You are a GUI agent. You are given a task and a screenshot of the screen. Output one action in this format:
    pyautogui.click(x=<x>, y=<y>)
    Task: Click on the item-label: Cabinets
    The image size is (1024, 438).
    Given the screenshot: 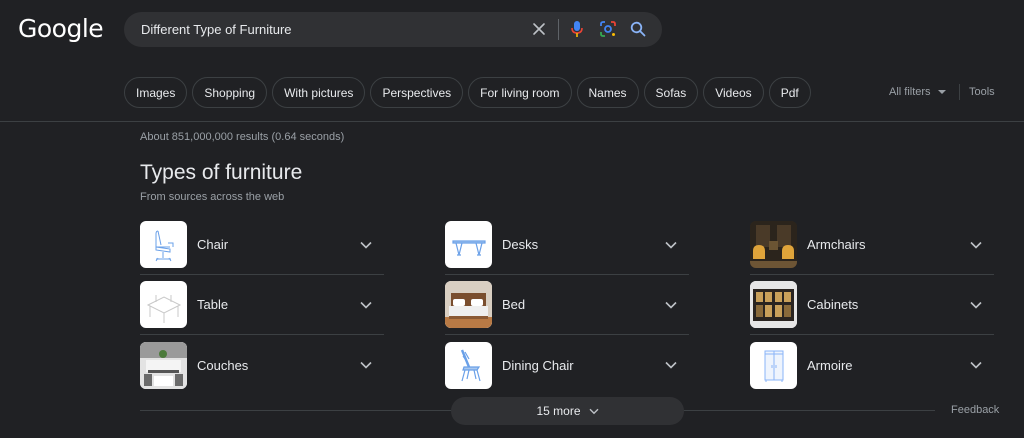 What is the action you would take?
    pyautogui.click(x=833, y=304)
    